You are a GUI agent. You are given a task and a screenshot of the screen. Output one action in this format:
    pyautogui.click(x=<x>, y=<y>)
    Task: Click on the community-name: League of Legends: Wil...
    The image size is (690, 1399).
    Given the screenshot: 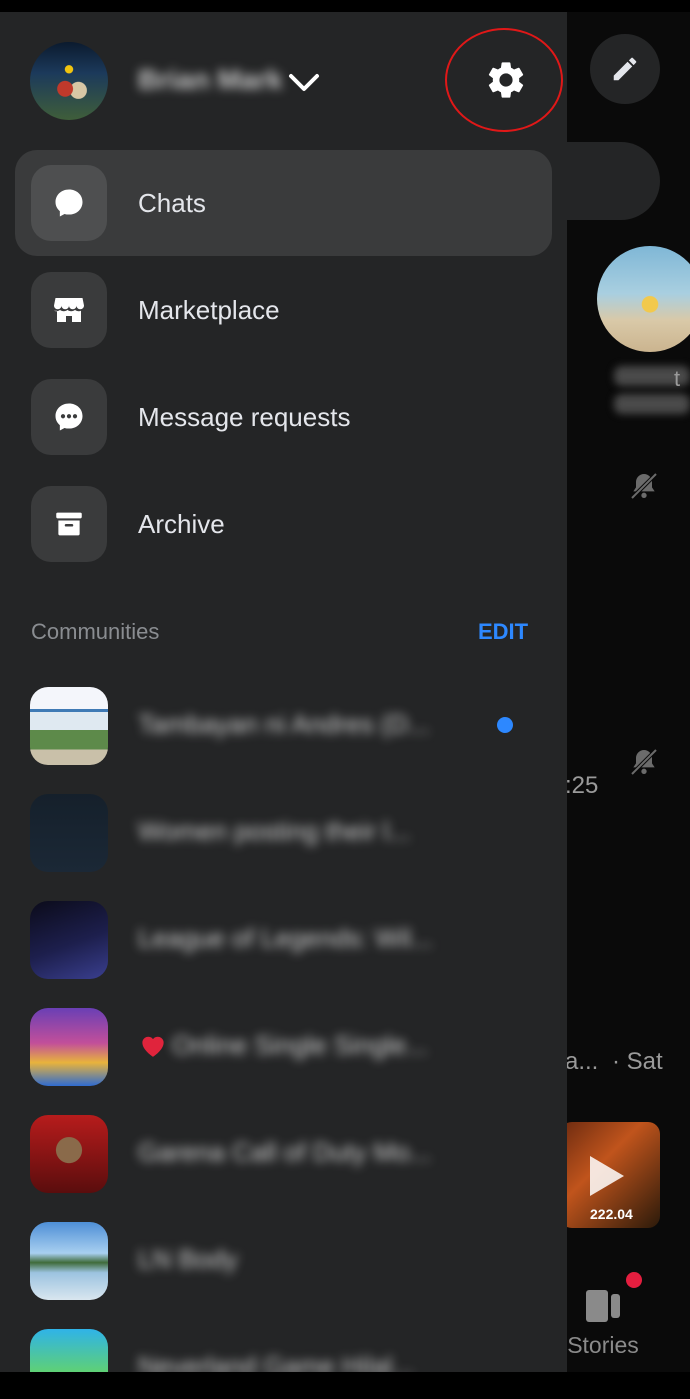 What is the action you would take?
    pyautogui.click(x=285, y=938)
    